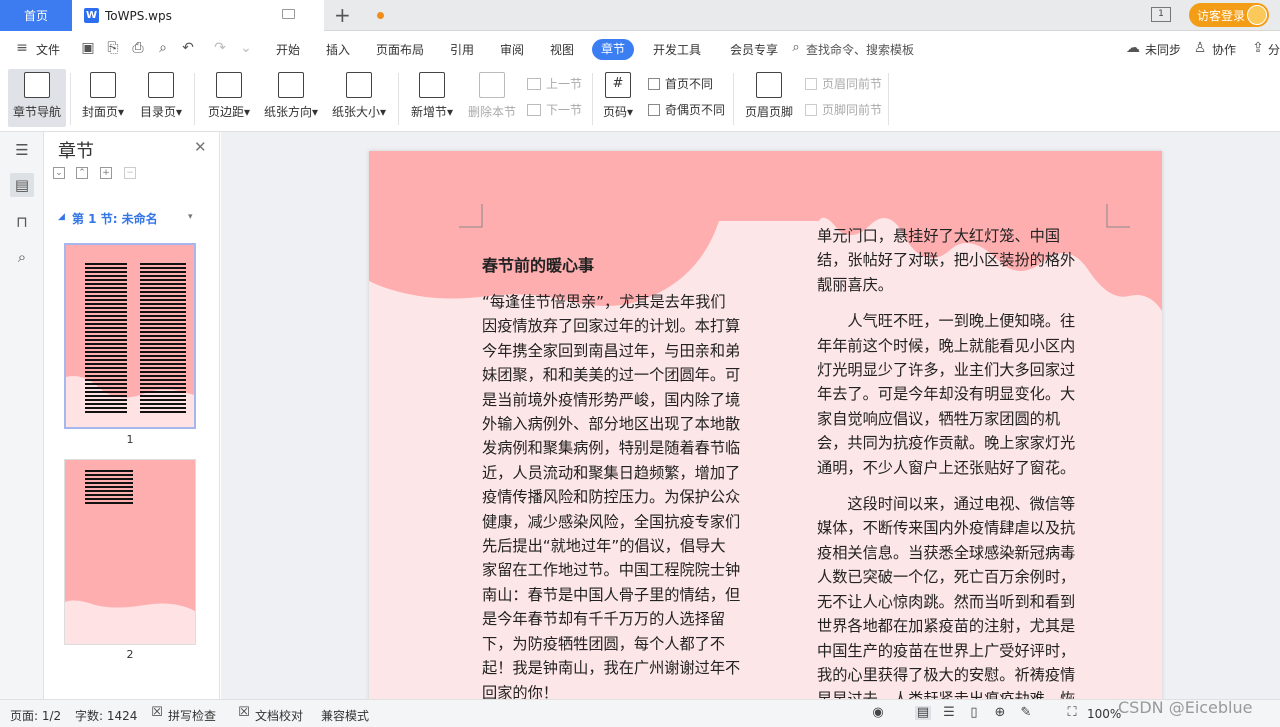 The width and height of the screenshot is (1280, 727). What do you see at coordinates (1104, 714) in the screenshot?
I see `zoom-level: 100%` at bounding box center [1104, 714].